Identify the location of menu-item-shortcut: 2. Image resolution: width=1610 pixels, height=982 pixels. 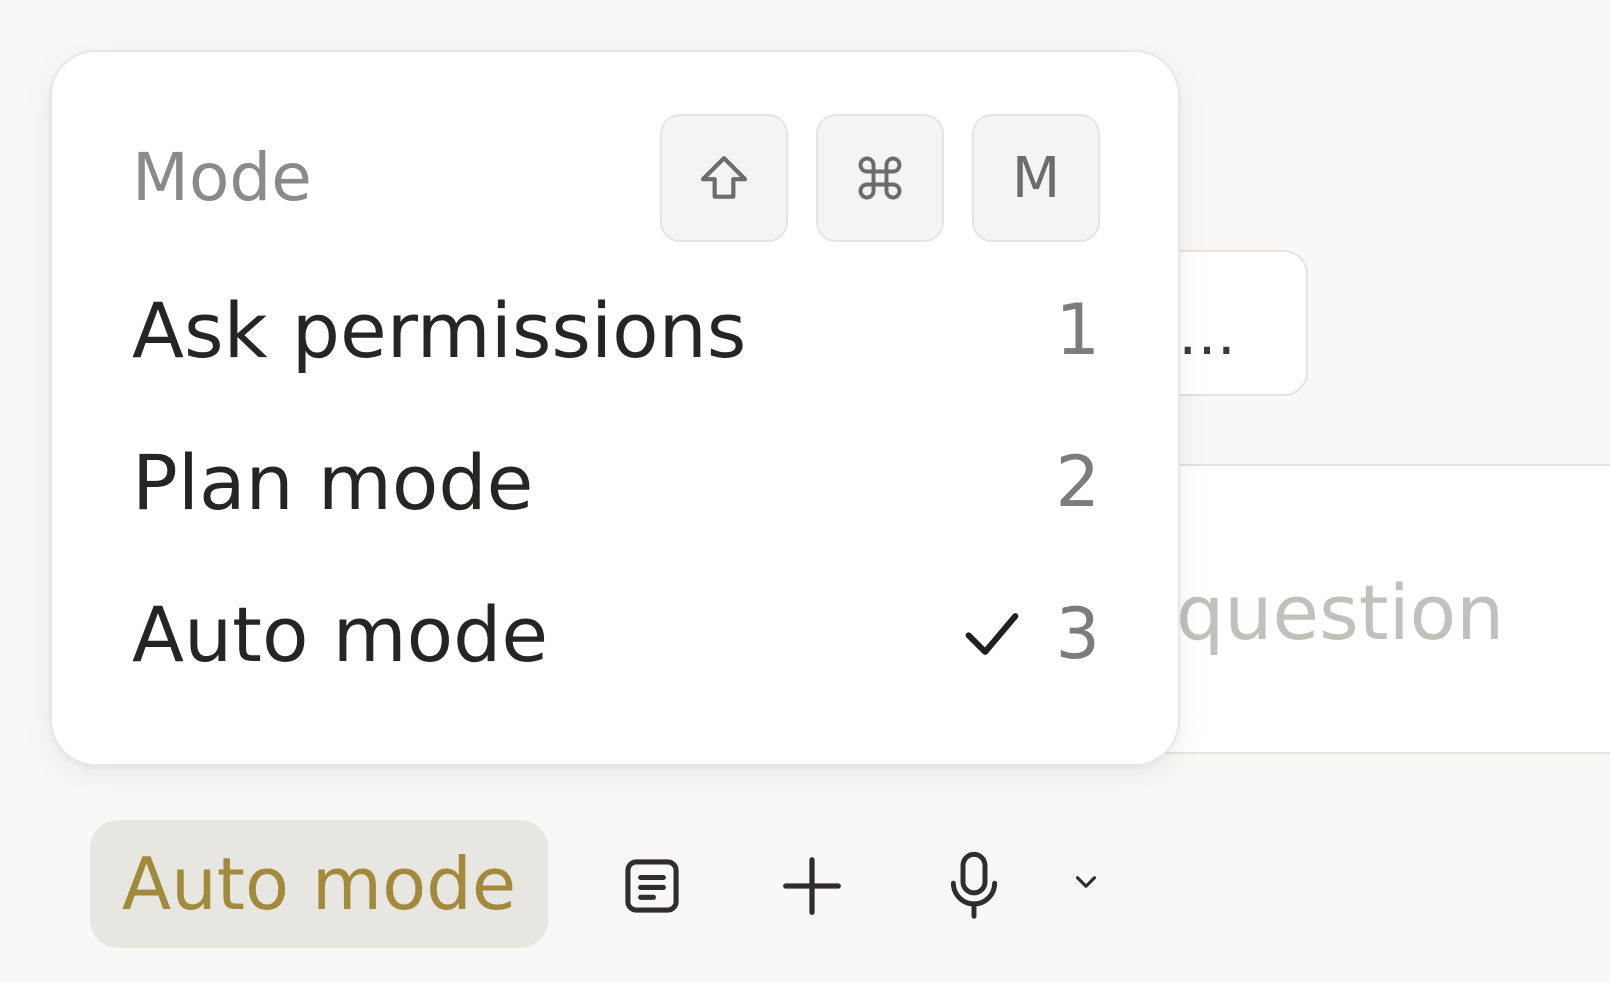
(1077, 482).